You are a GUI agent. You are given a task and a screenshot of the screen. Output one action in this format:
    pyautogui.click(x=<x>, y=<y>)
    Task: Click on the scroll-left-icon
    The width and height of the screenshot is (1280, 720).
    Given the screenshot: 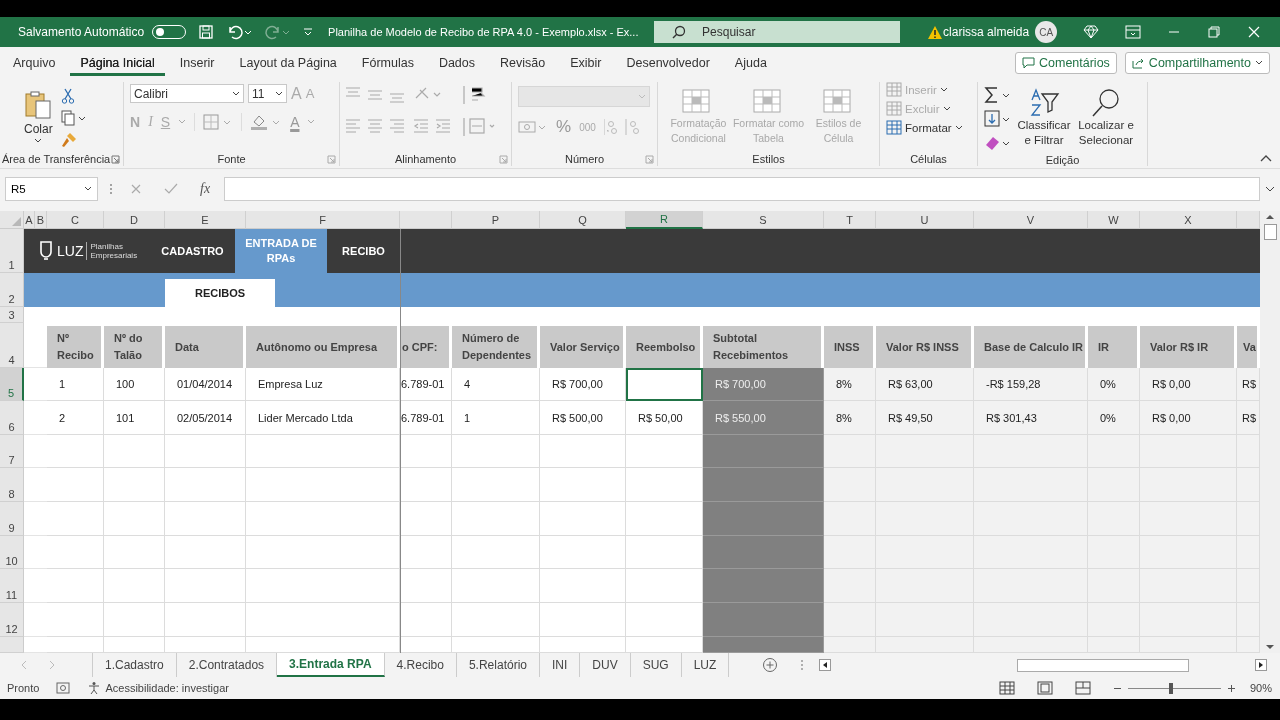 What is the action you would take?
    pyautogui.click(x=825, y=665)
    